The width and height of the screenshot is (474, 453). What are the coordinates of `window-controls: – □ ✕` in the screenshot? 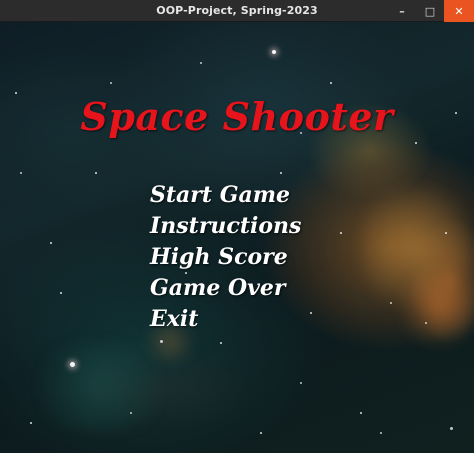 It's located at (431, 11).